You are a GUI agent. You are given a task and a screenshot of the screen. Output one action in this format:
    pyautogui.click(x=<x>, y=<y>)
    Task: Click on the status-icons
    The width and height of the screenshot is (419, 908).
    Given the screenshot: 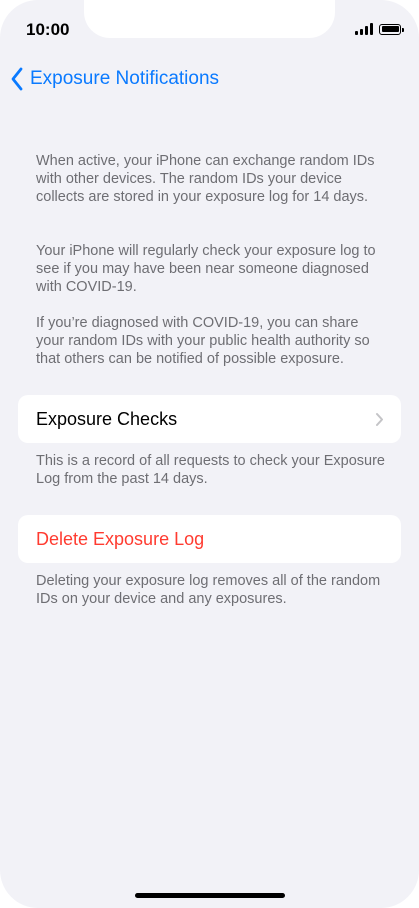 What is the action you would take?
    pyautogui.click(x=379, y=29)
    